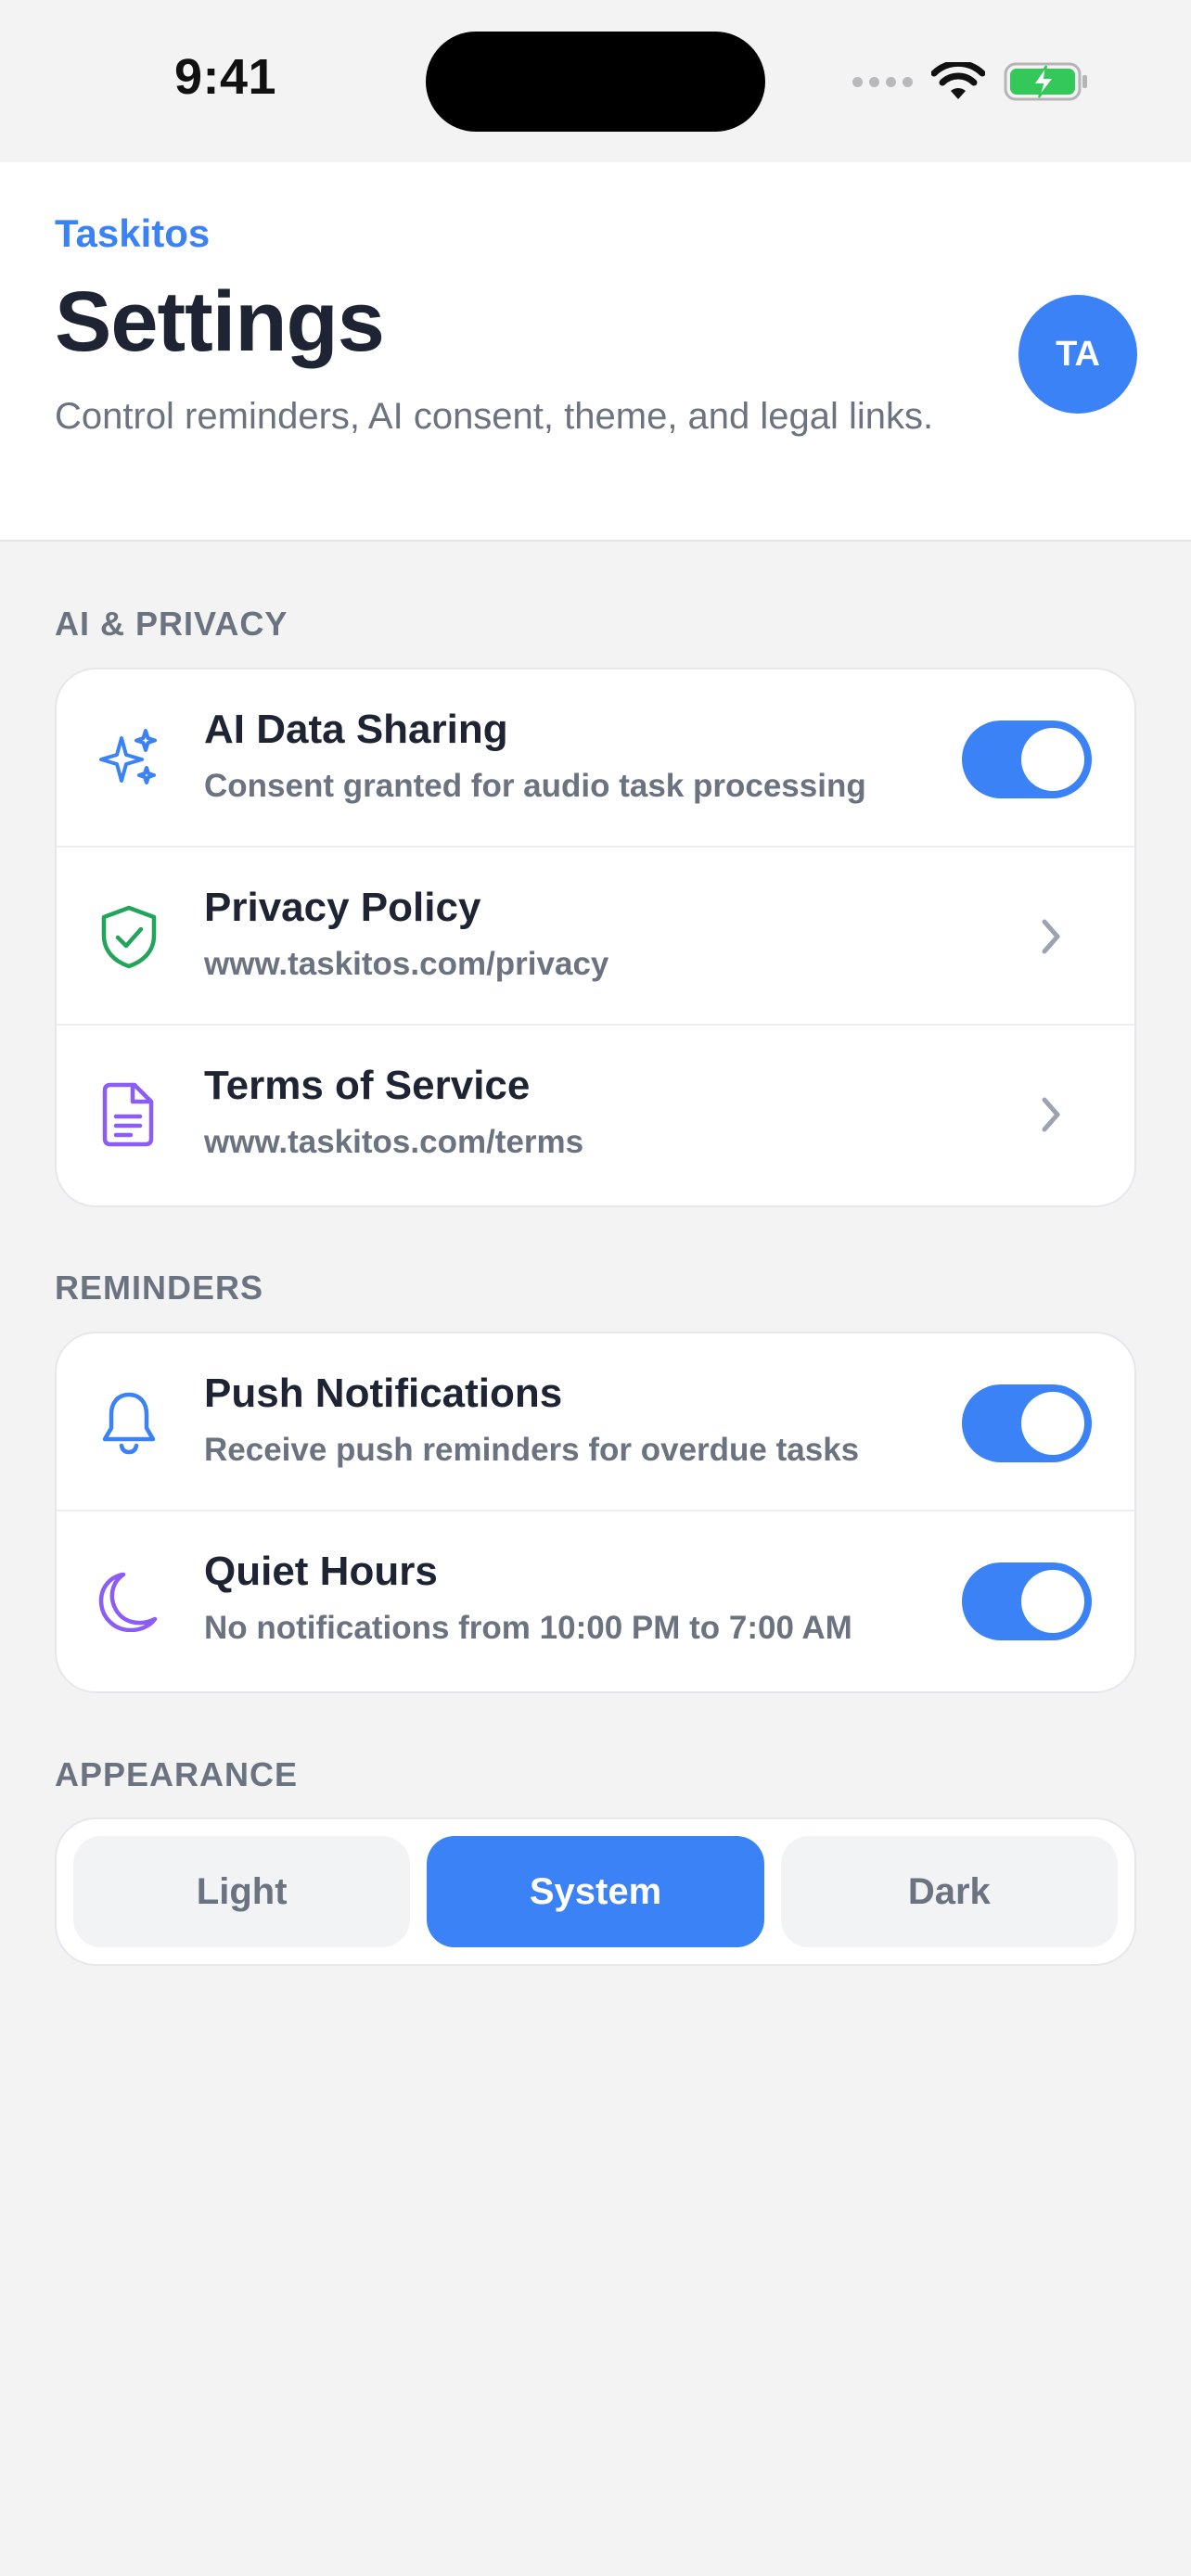 Image resolution: width=1191 pixels, height=2576 pixels. What do you see at coordinates (595, 1115) in the screenshot?
I see `settings-row-terms-of-service: Terms of Service www.taskitos.com/terms` at bounding box center [595, 1115].